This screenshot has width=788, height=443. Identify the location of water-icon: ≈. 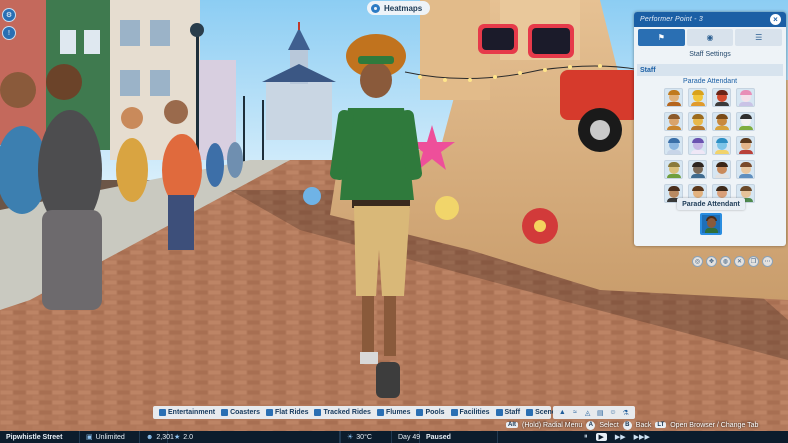
(574, 413).